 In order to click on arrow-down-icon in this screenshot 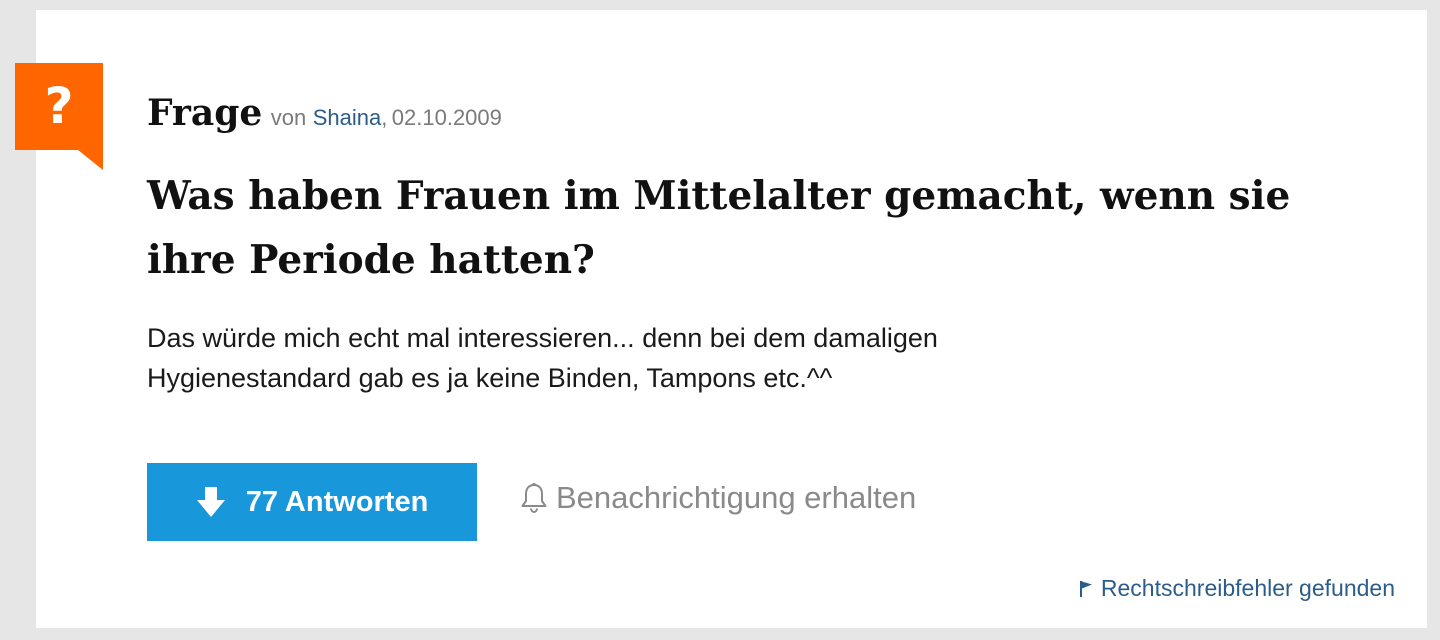, I will do `click(210, 502)`.